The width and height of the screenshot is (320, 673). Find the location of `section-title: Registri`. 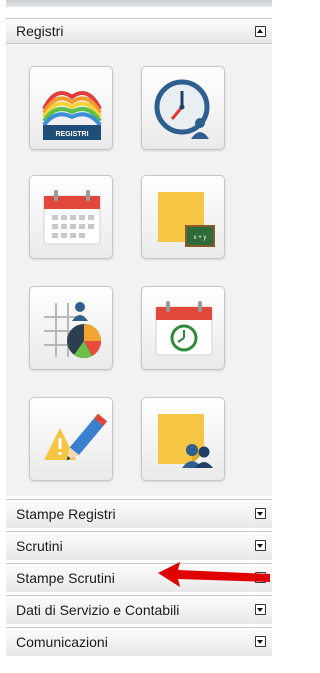

section-title: Registri is located at coordinates (40, 31).